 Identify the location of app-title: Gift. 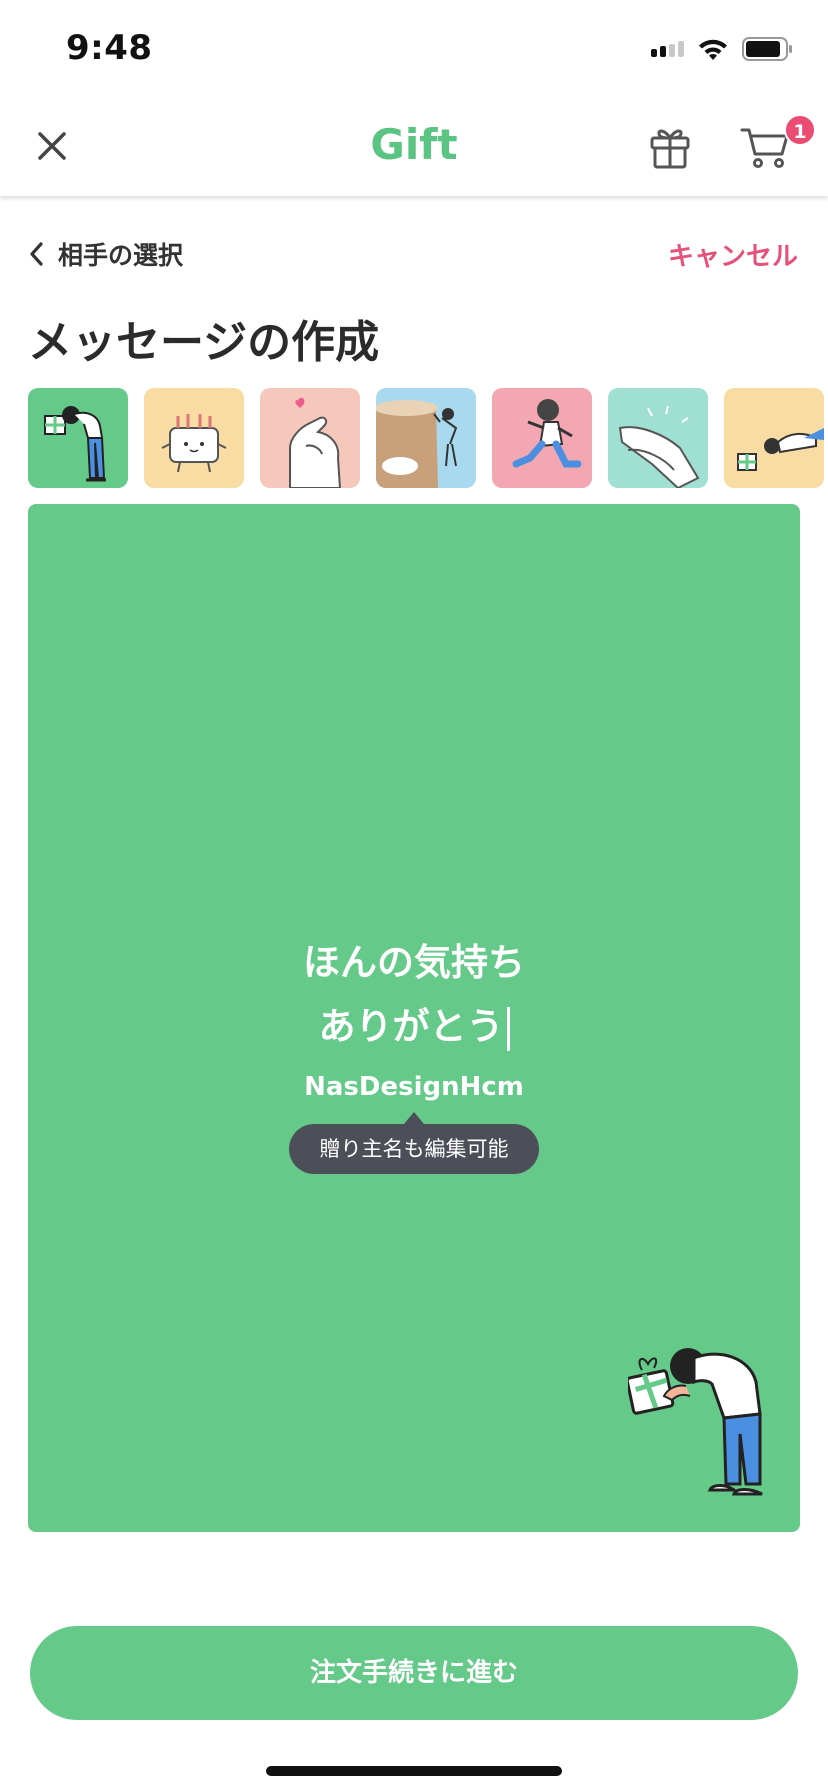
(414, 144).